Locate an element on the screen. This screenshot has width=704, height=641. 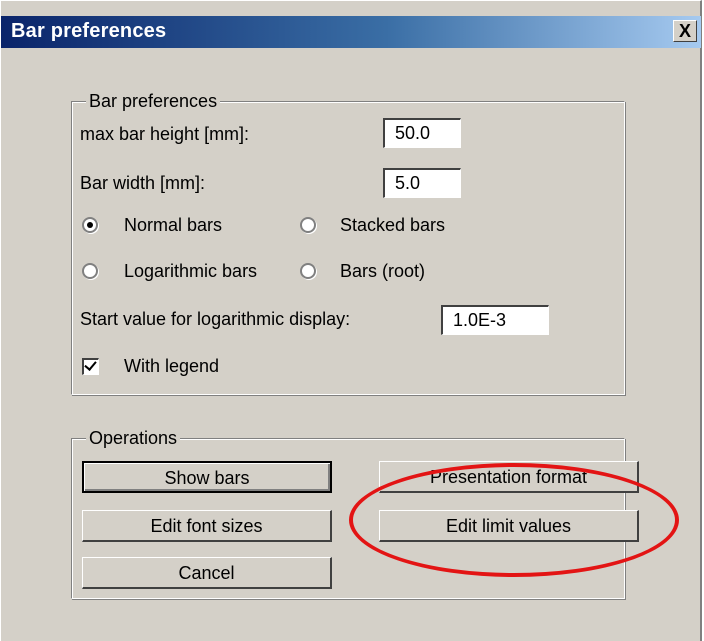
window-title: Bar preferences is located at coordinates (89, 31).